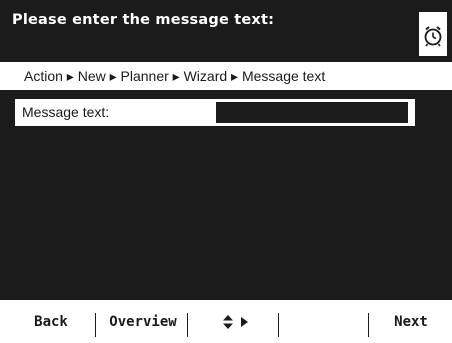 The image size is (452, 343). I want to click on timer-button, so click(433, 34).